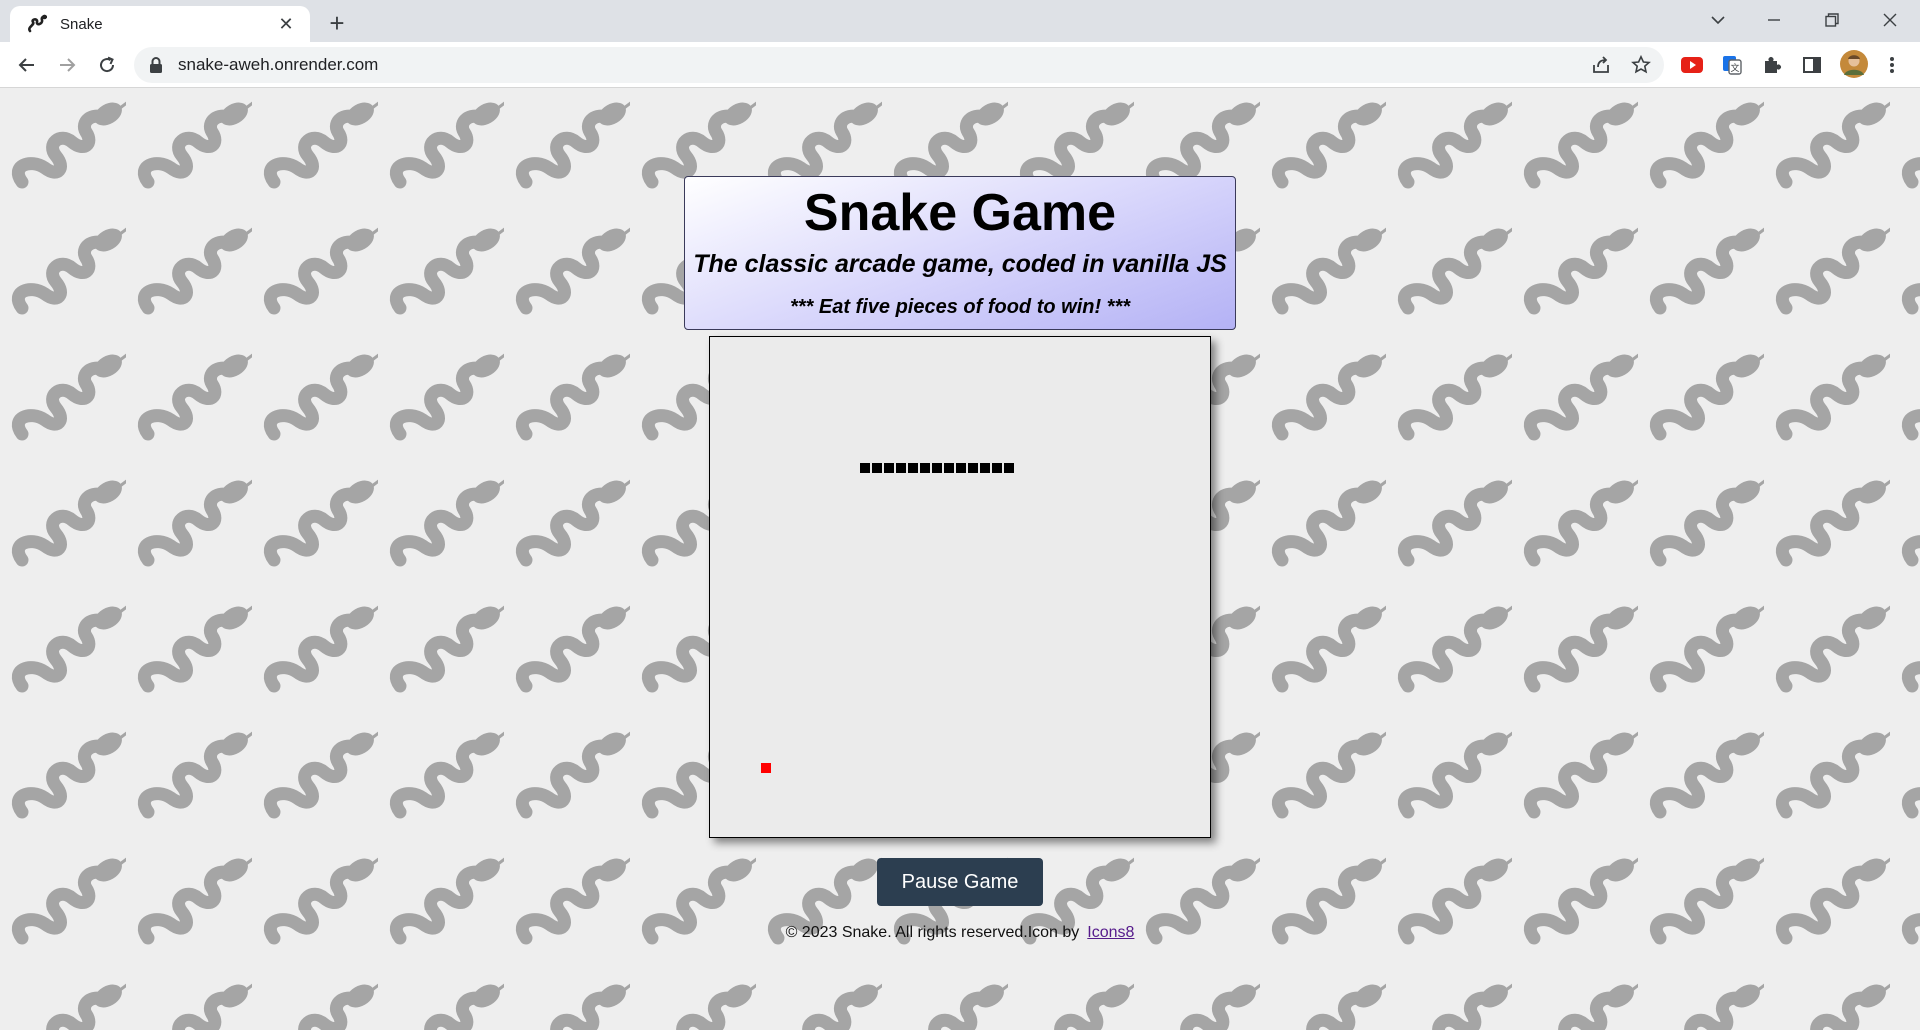 The height and width of the screenshot is (1030, 1920). I want to click on tab-search-icon, so click(1718, 20).